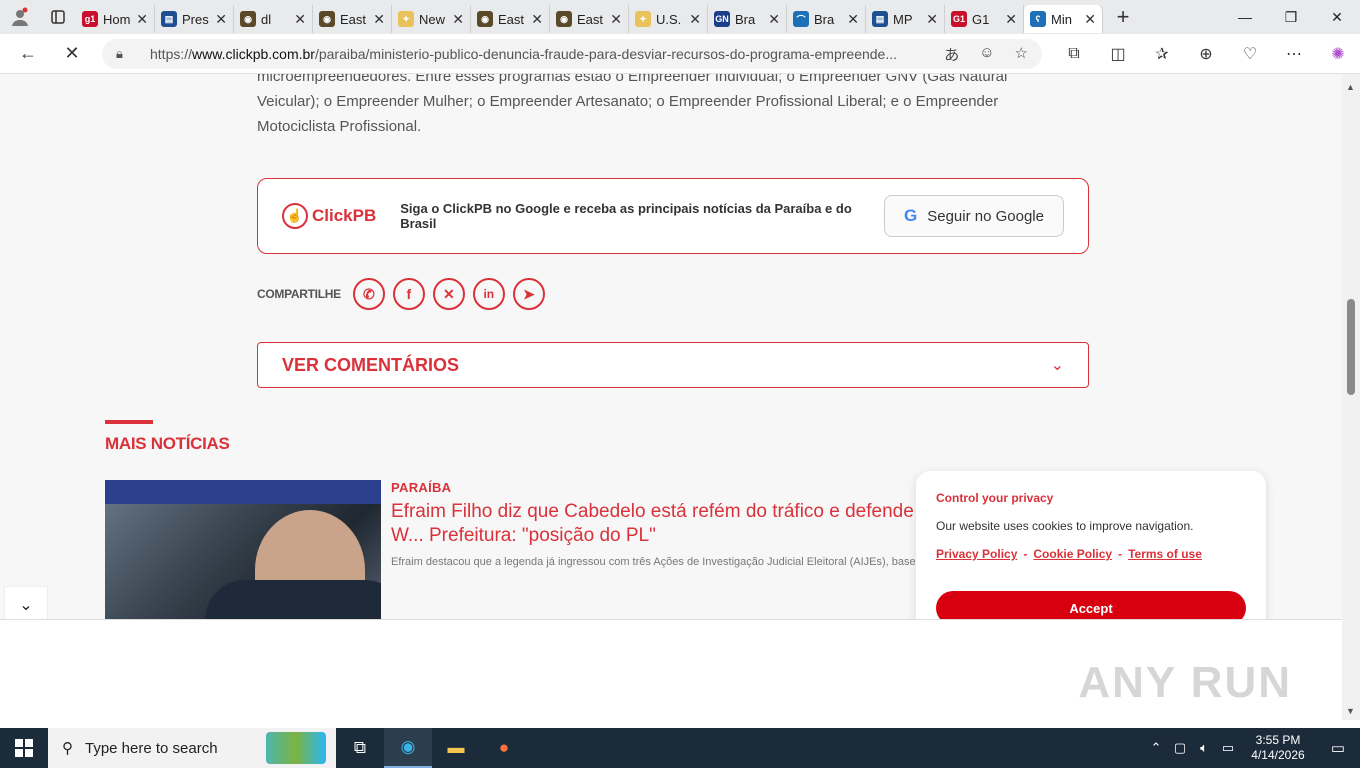 The height and width of the screenshot is (768, 1360). What do you see at coordinates (360, 748) in the screenshot?
I see `task-view-icon: ⧉` at bounding box center [360, 748].